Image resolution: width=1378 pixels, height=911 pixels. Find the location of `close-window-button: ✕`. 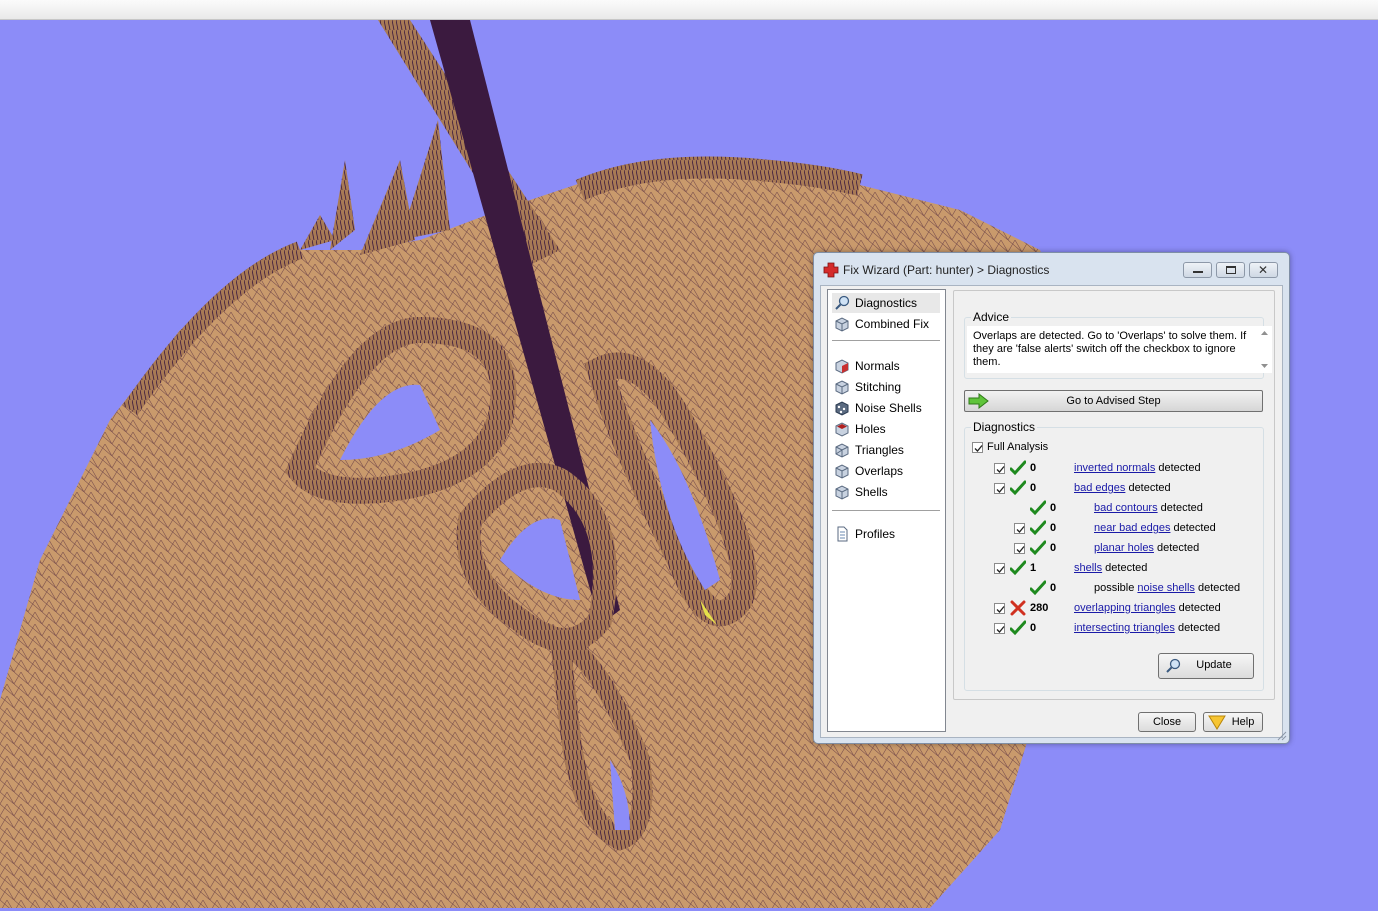

close-window-button: ✕ is located at coordinates (1263, 270).